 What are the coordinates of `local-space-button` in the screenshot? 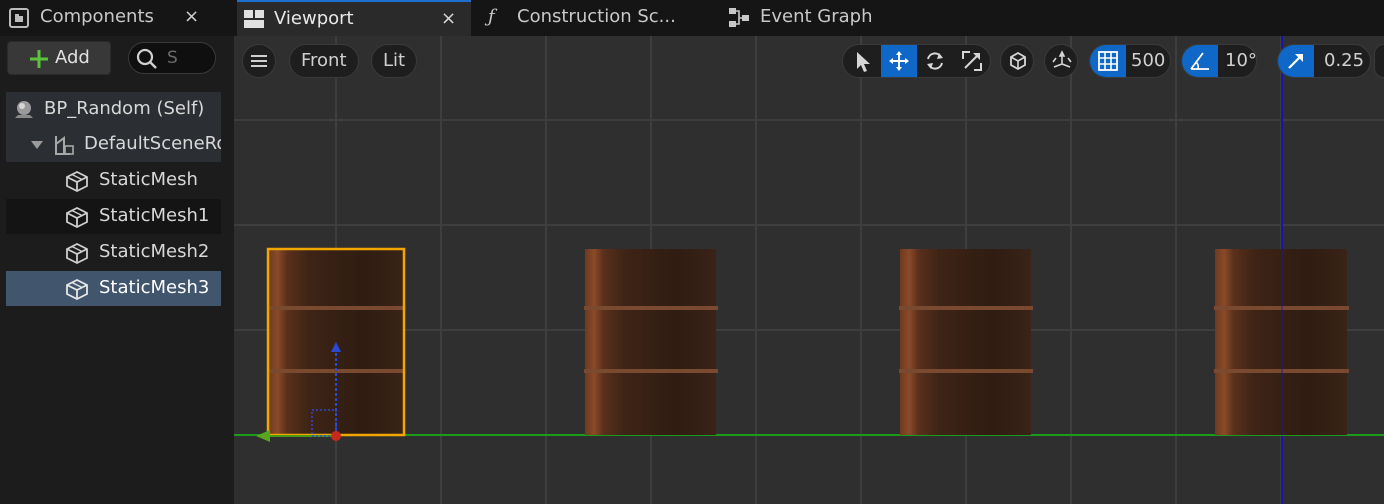 It's located at (1017, 61).